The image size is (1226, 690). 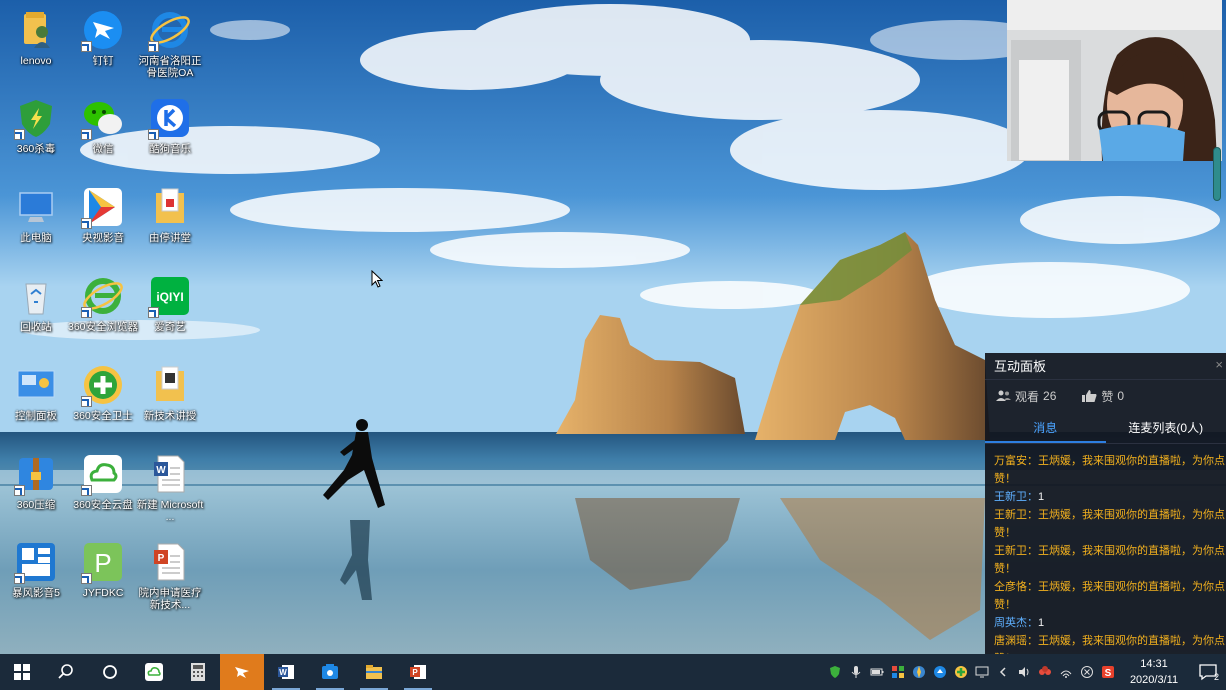 I want to click on tray-display, so click(x=981, y=672).